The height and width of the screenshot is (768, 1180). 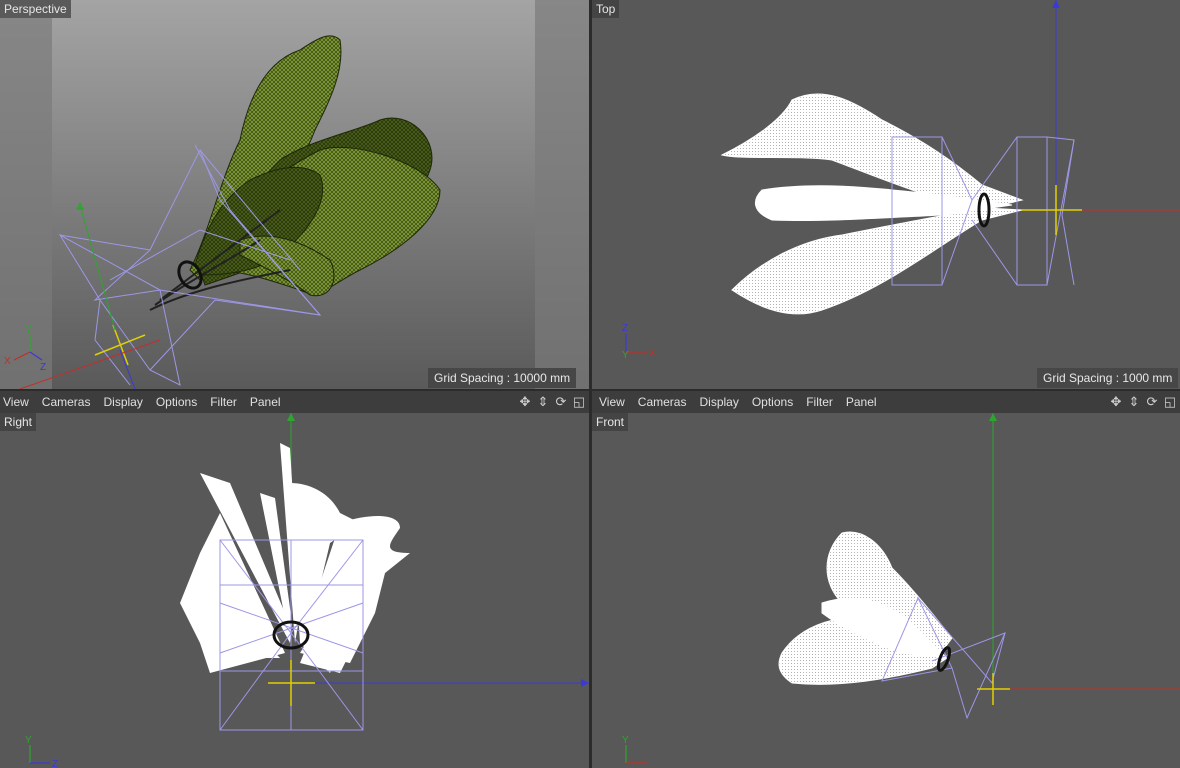 I want to click on grid-spacing-top: Grid Spacing : 1000 mm, so click(x=1108, y=378).